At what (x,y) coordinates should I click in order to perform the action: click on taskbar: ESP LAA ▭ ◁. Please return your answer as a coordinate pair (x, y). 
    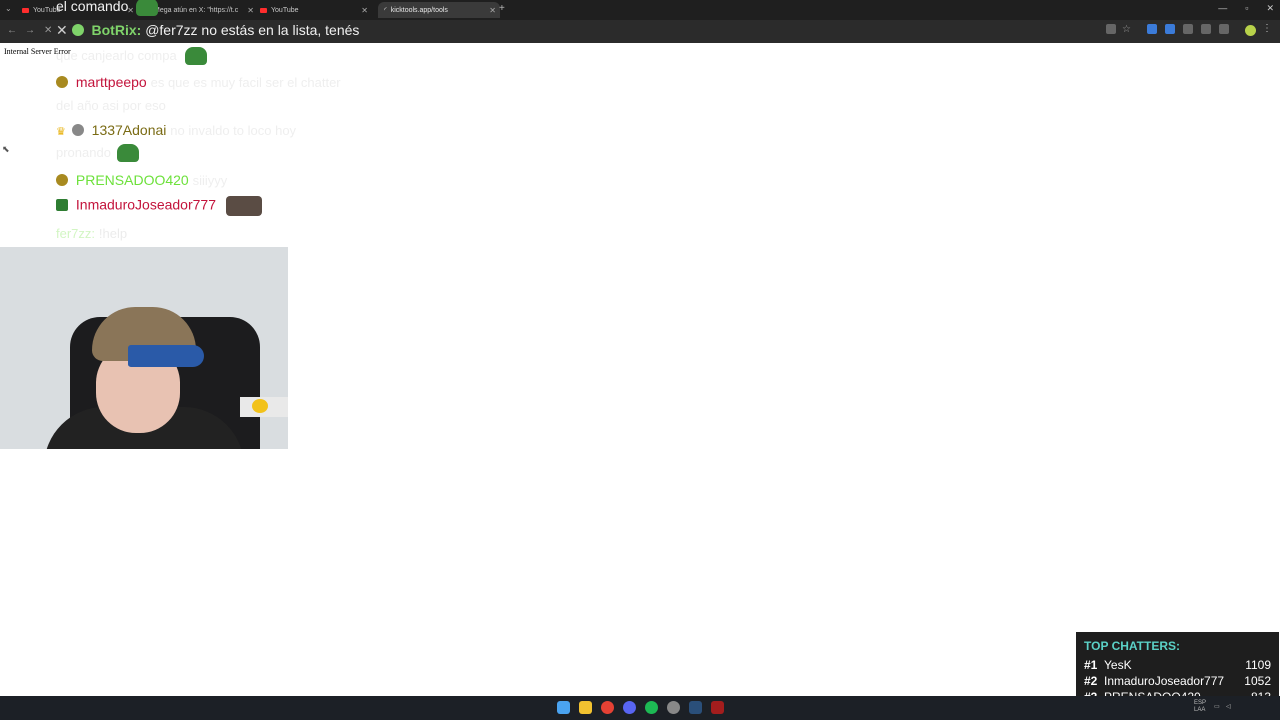
    Looking at the image, I should click on (640, 708).